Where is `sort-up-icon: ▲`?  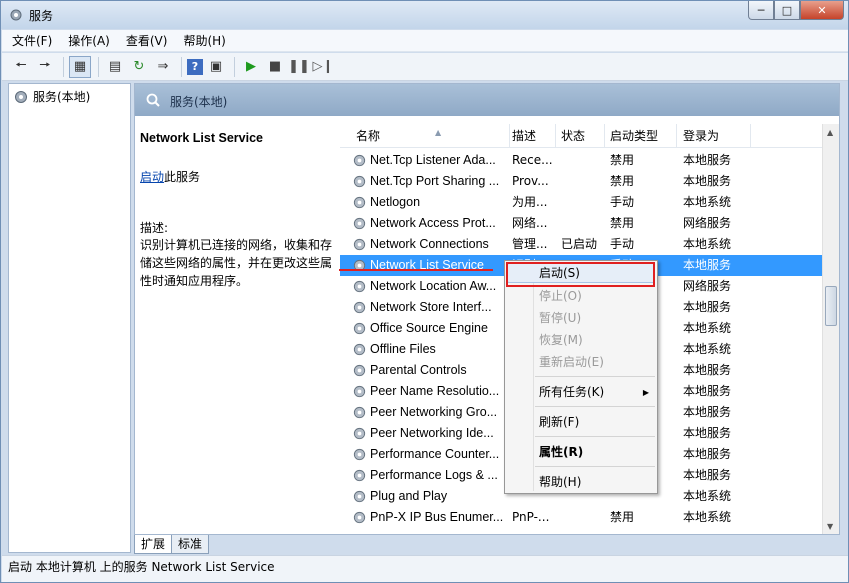
sort-up-icon: ▲ is located at coordinates (438, 132).